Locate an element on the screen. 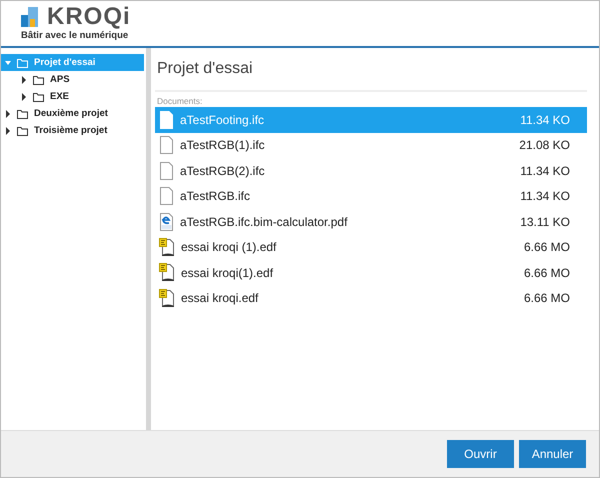 The width and height of the screenshot is (600, 478). file-row: essai kroqi (1).edf 6.66 MO is located at coordinates (371, 247).